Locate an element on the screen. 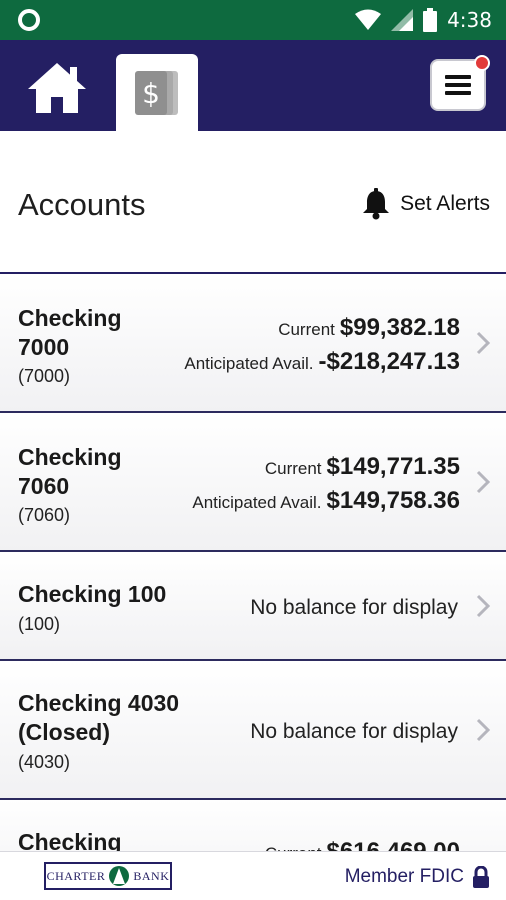 This screenshot has height=900, width=506. signal-icon is located at coordinates (402, 20).